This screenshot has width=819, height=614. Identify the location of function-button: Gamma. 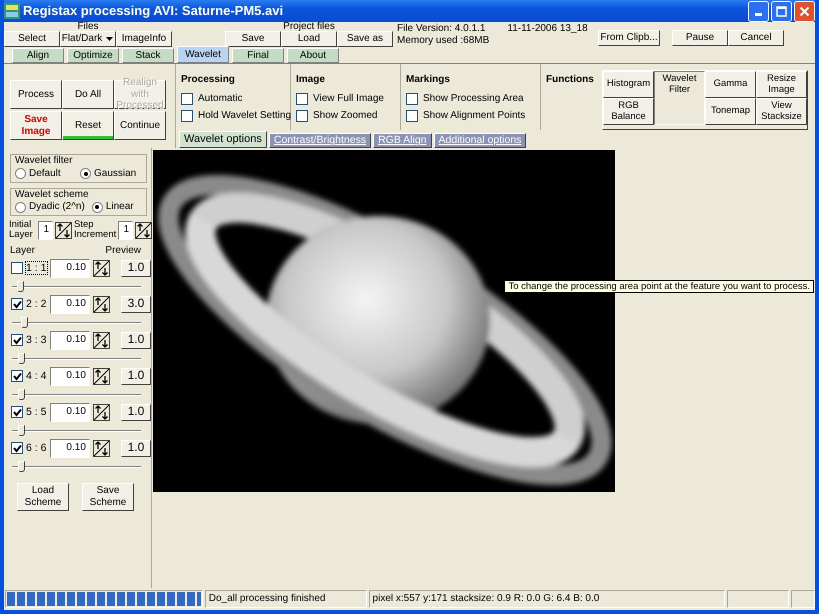
(730, 84).